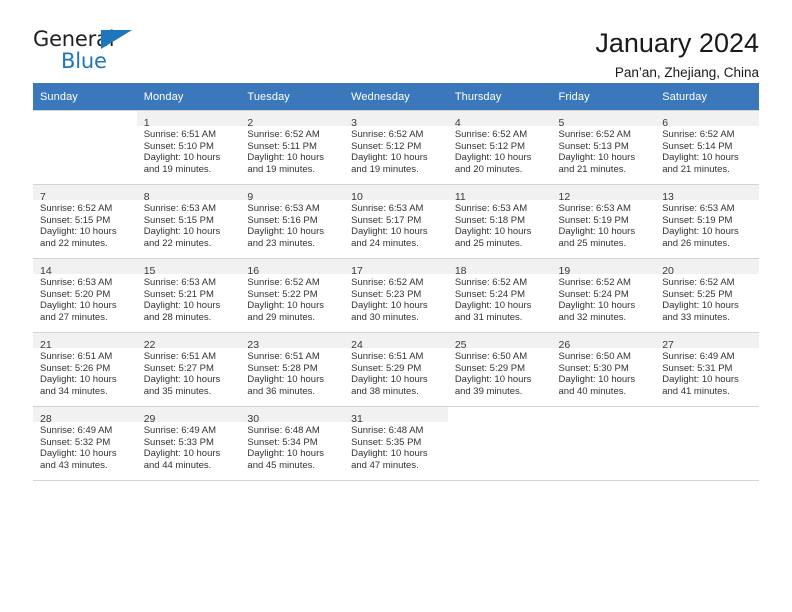 The image size is (792, 612). What do you see at coordinates (149, 345) in the screenshot?
I see `day-number: 22` at bounding box center [149, 345].